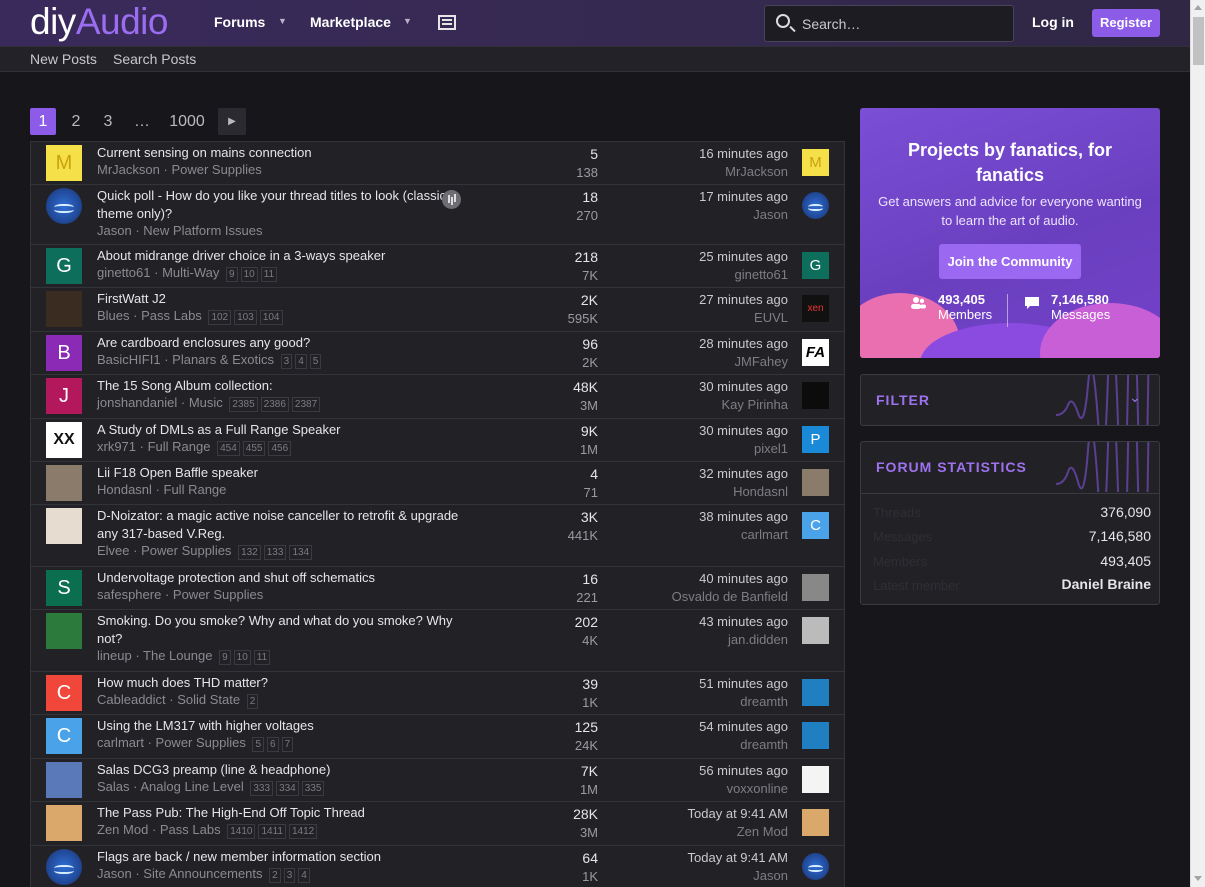 Image resolution: width=1205 pixels, height=887 pixels. I want to click on last-poster-name: JMFahey, so click(709, 361).